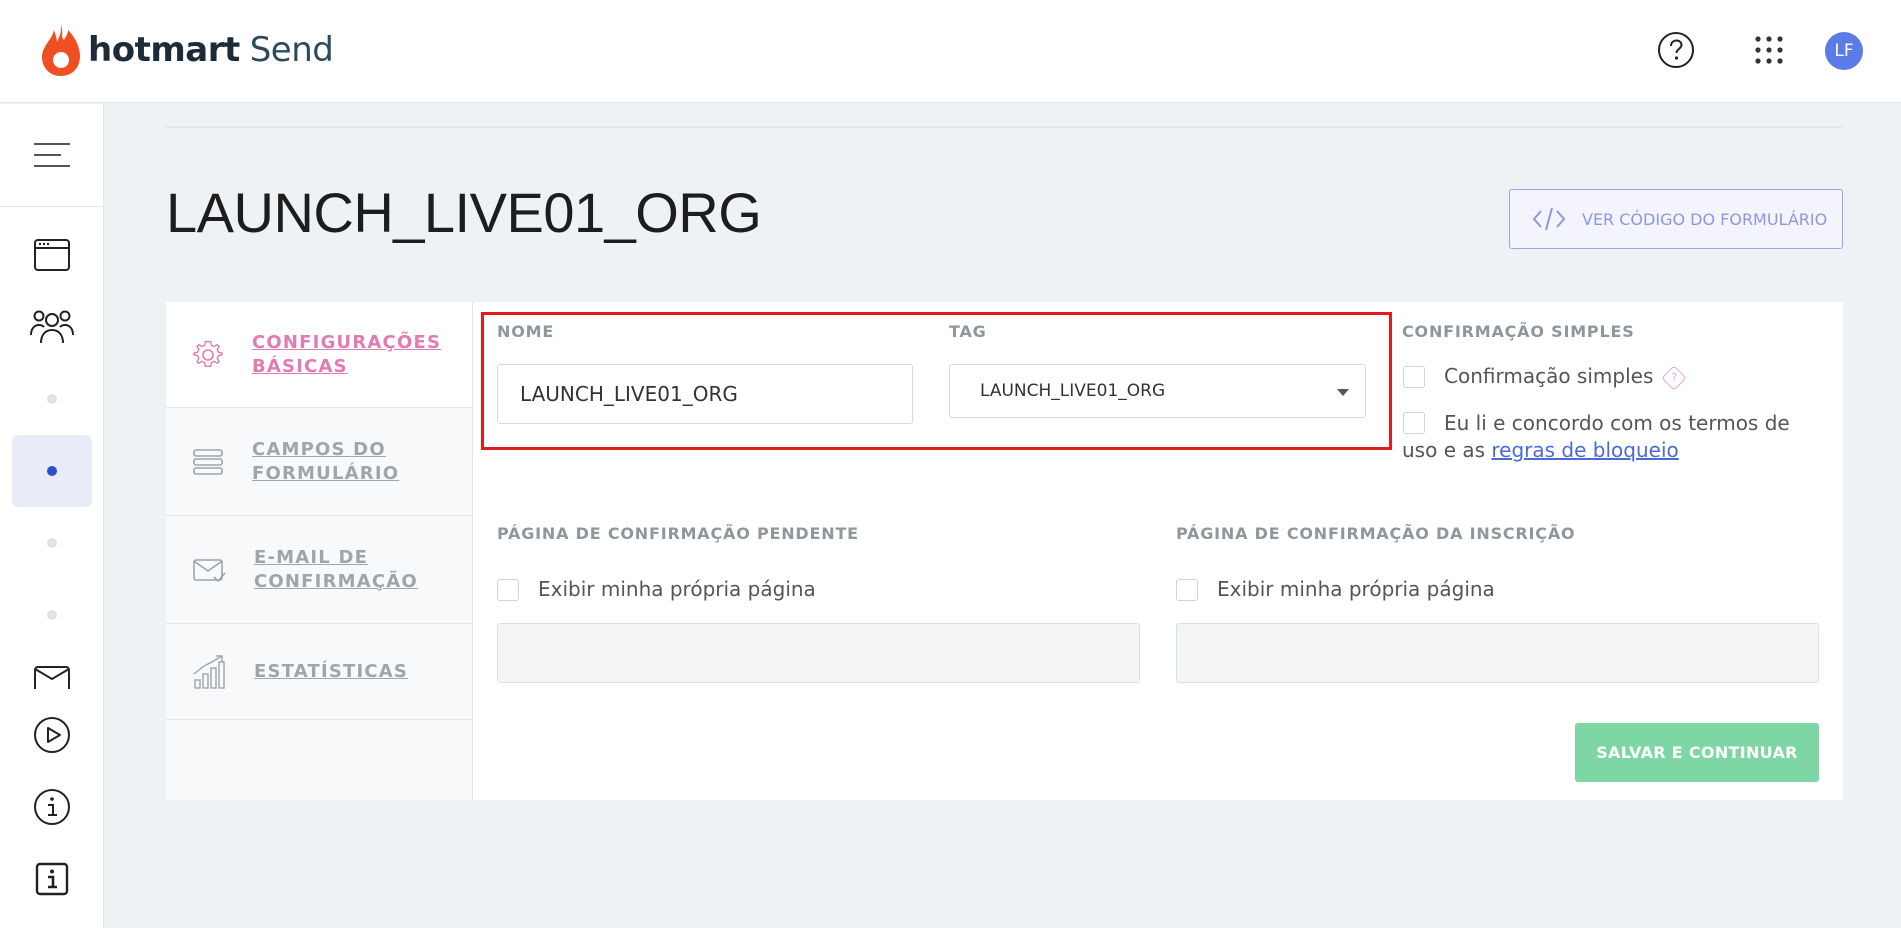  What do you see at coordinates (326, 461) in the screenshot?
I see `tab-label: CAMPOS DO FORMULÁRIO` at bounding box center [326, 461].